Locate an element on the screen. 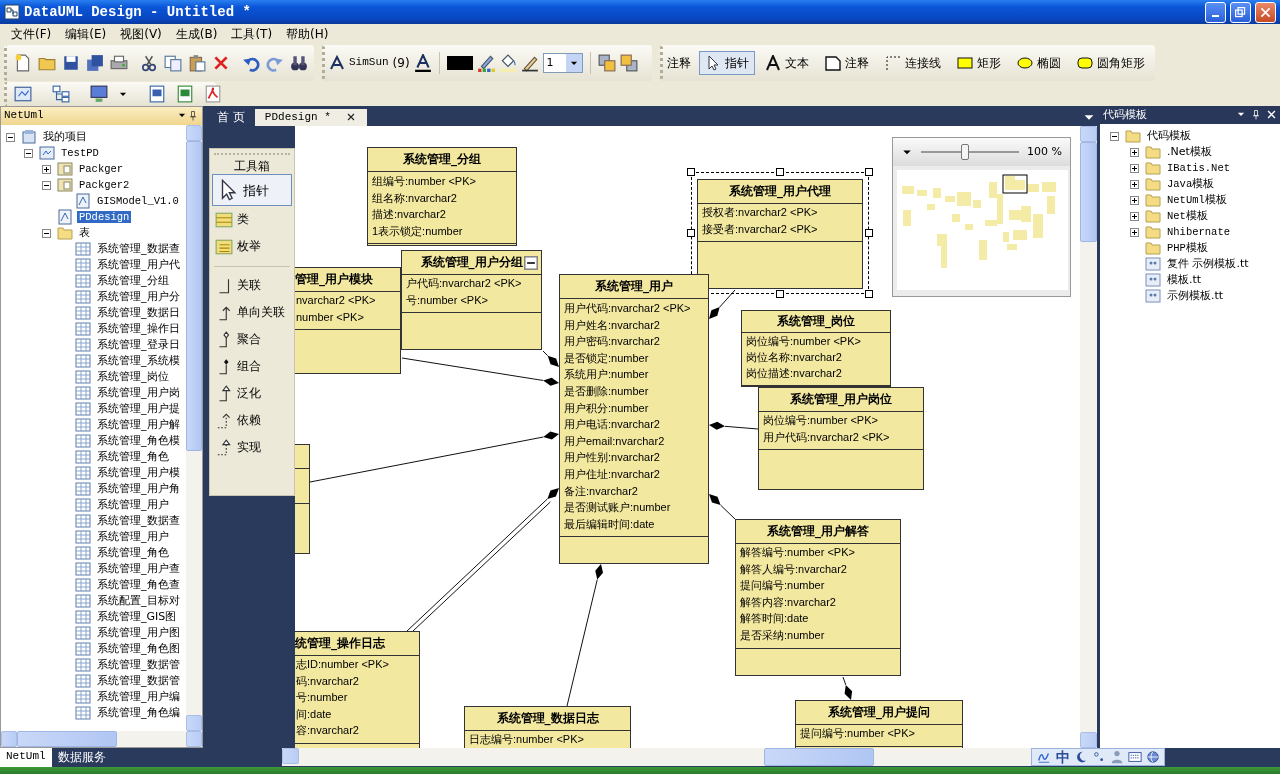 The image size is (1280, 774). panel-tab: NetUml is located at coordinates (26, 757).